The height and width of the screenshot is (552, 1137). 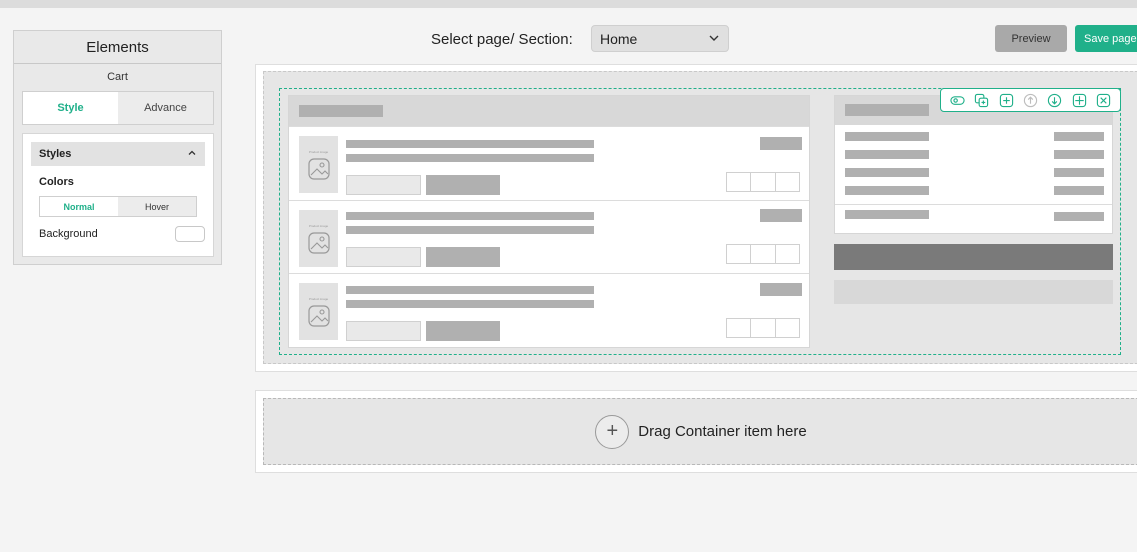 What do you see at coordinates (568, 4) in the screenshot?
I see `top-bar` at bounding box center [568, 4].